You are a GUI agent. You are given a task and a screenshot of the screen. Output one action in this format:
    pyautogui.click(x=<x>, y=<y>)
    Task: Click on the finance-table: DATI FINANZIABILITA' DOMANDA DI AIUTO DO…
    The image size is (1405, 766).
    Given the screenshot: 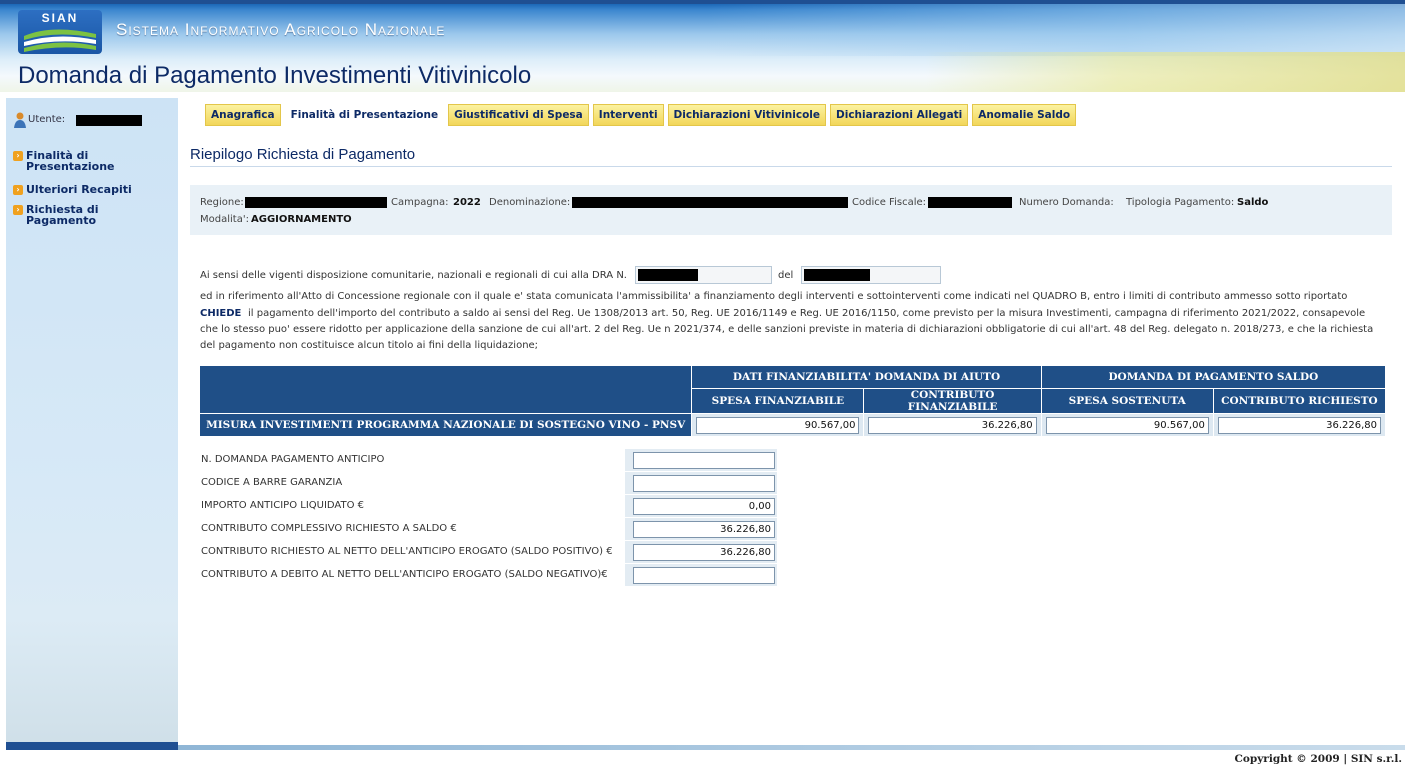 What is the action you would take?
    pyautogui.click(x=792, y=401)
    